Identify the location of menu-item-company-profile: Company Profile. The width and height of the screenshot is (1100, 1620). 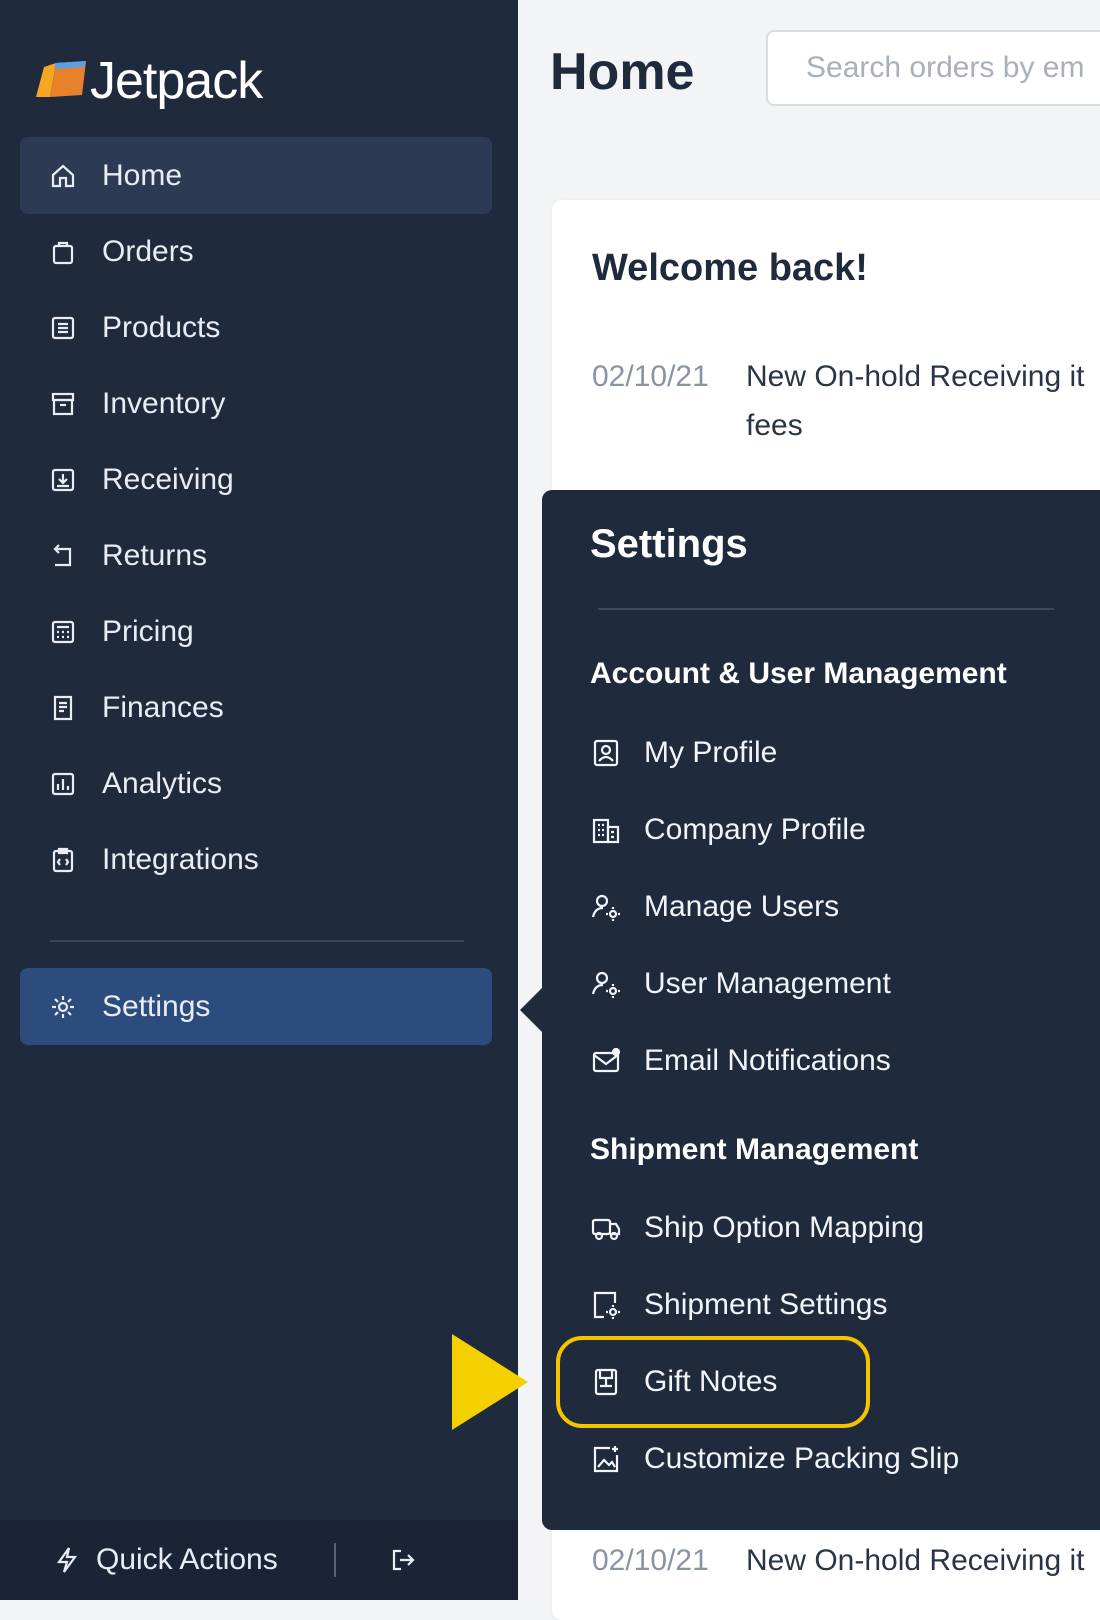
(728, 830).